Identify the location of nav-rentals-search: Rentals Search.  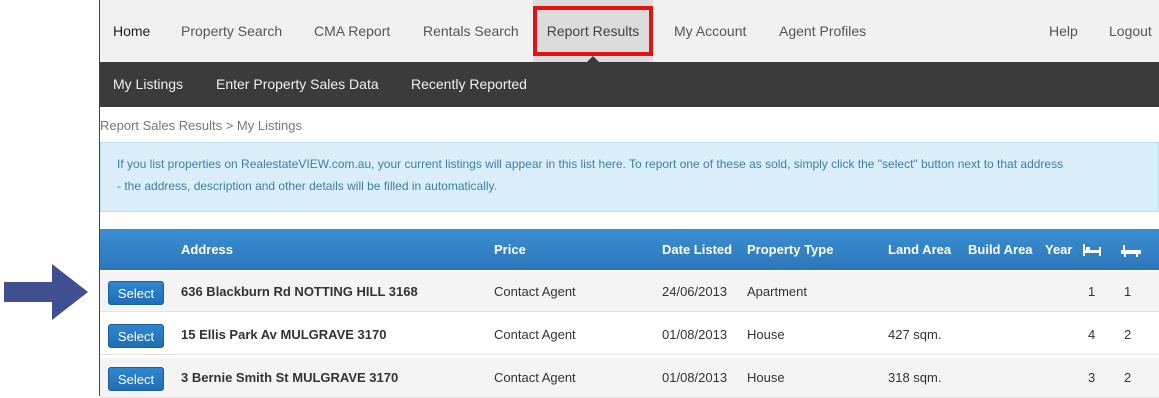
(471, 31).